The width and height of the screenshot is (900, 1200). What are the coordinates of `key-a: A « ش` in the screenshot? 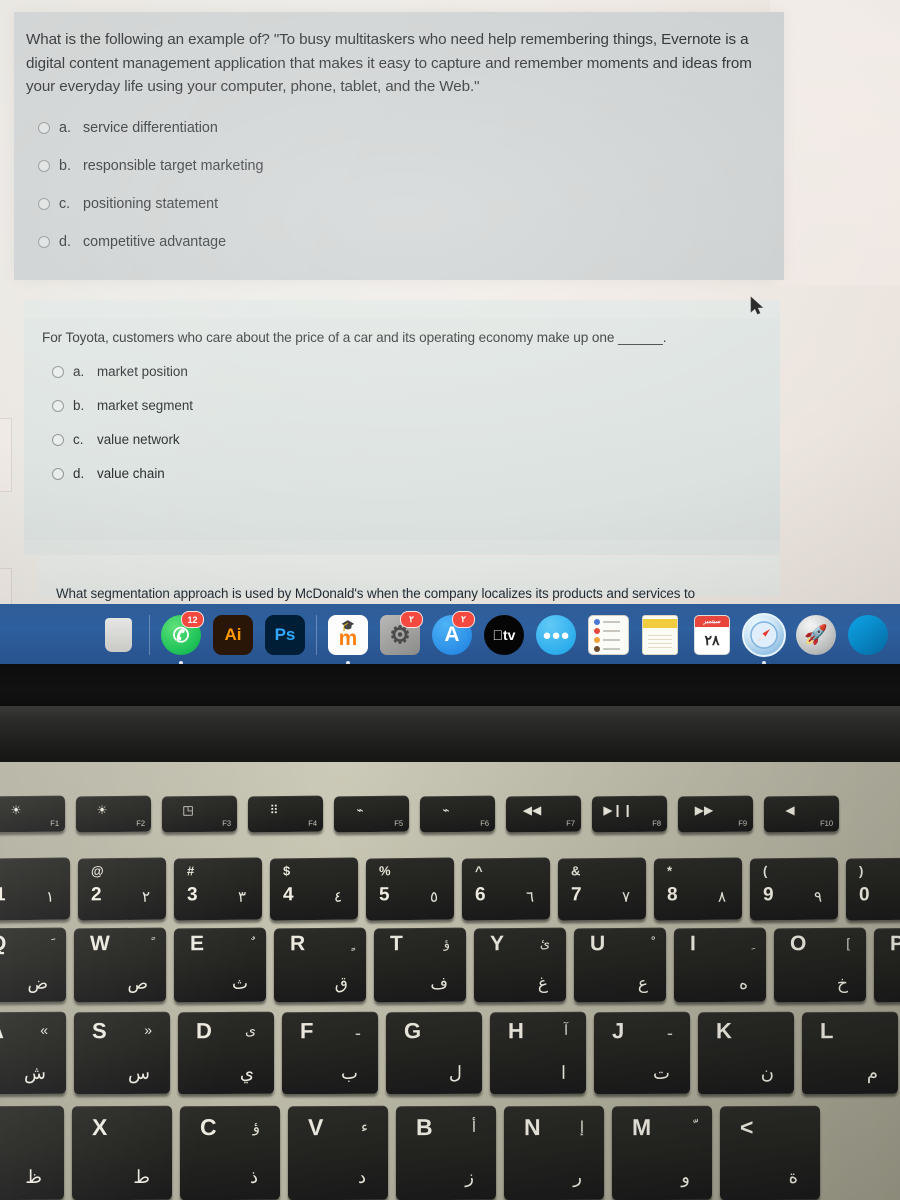 It's located at (33, 1053).